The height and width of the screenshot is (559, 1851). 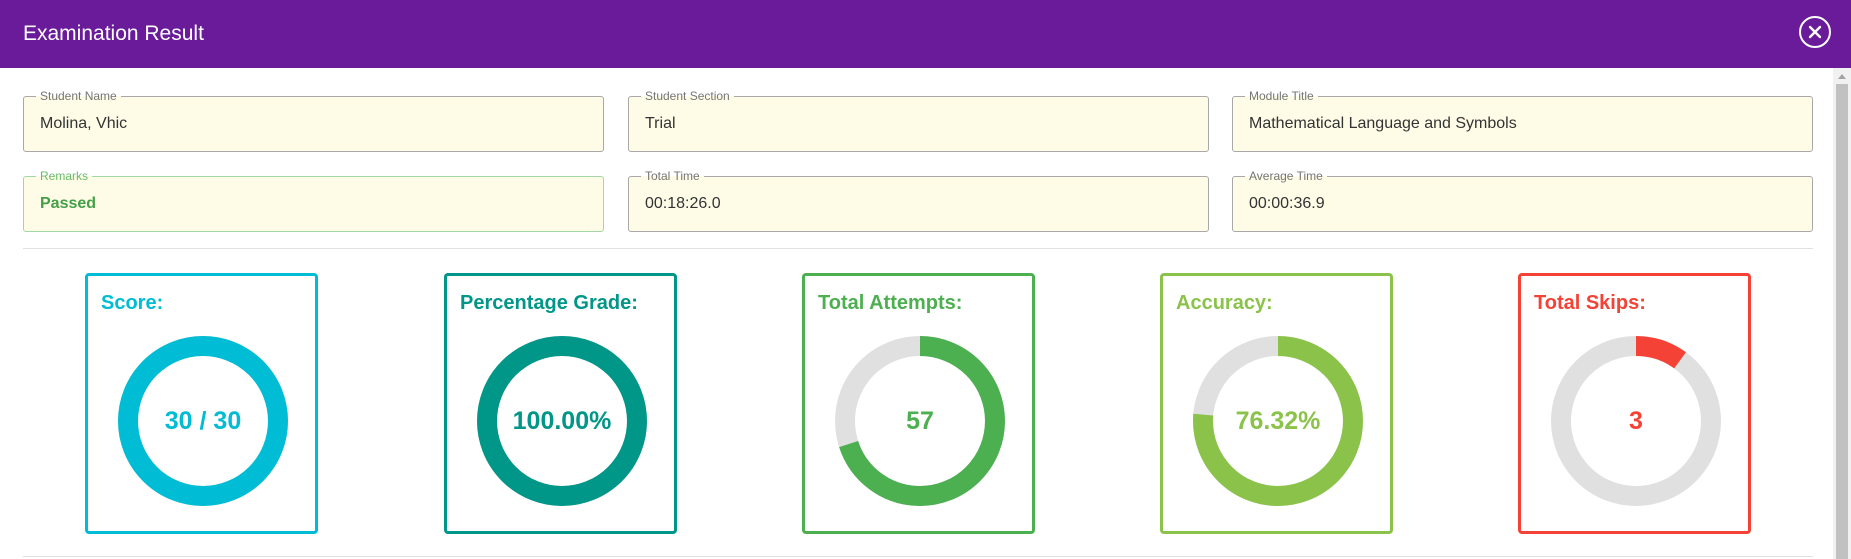 What do you see at coordinates (1842, 76) in the screenshot?
I see `scroll-up-arrow-icon` at bounding box center [1842, 76].